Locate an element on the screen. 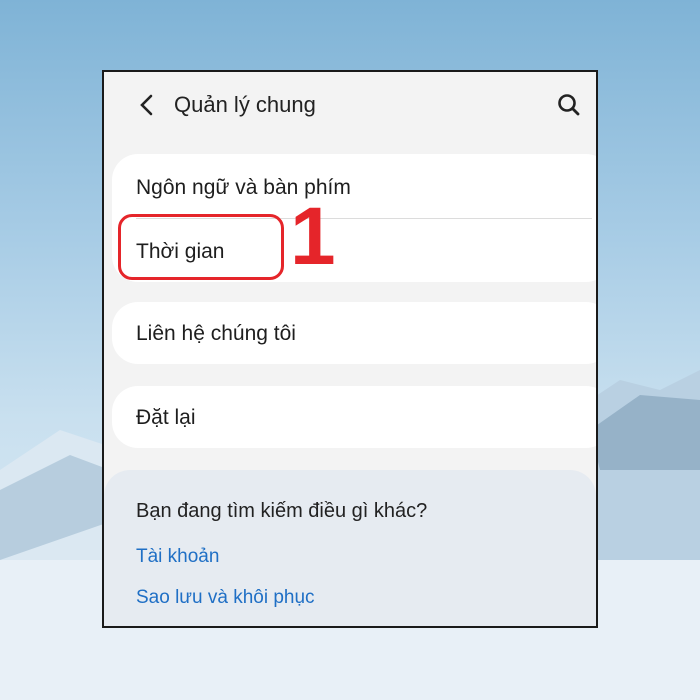 This screenshot has width=700, height=700. step-number: 1 is located at coordinates (313, 236).